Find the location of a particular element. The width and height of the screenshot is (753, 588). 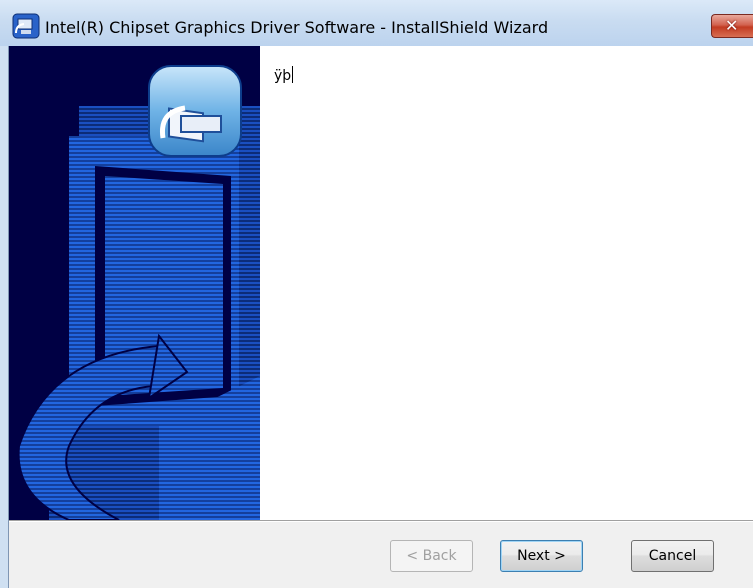

close-icon: ✕ is located at coordinates (732, 25).